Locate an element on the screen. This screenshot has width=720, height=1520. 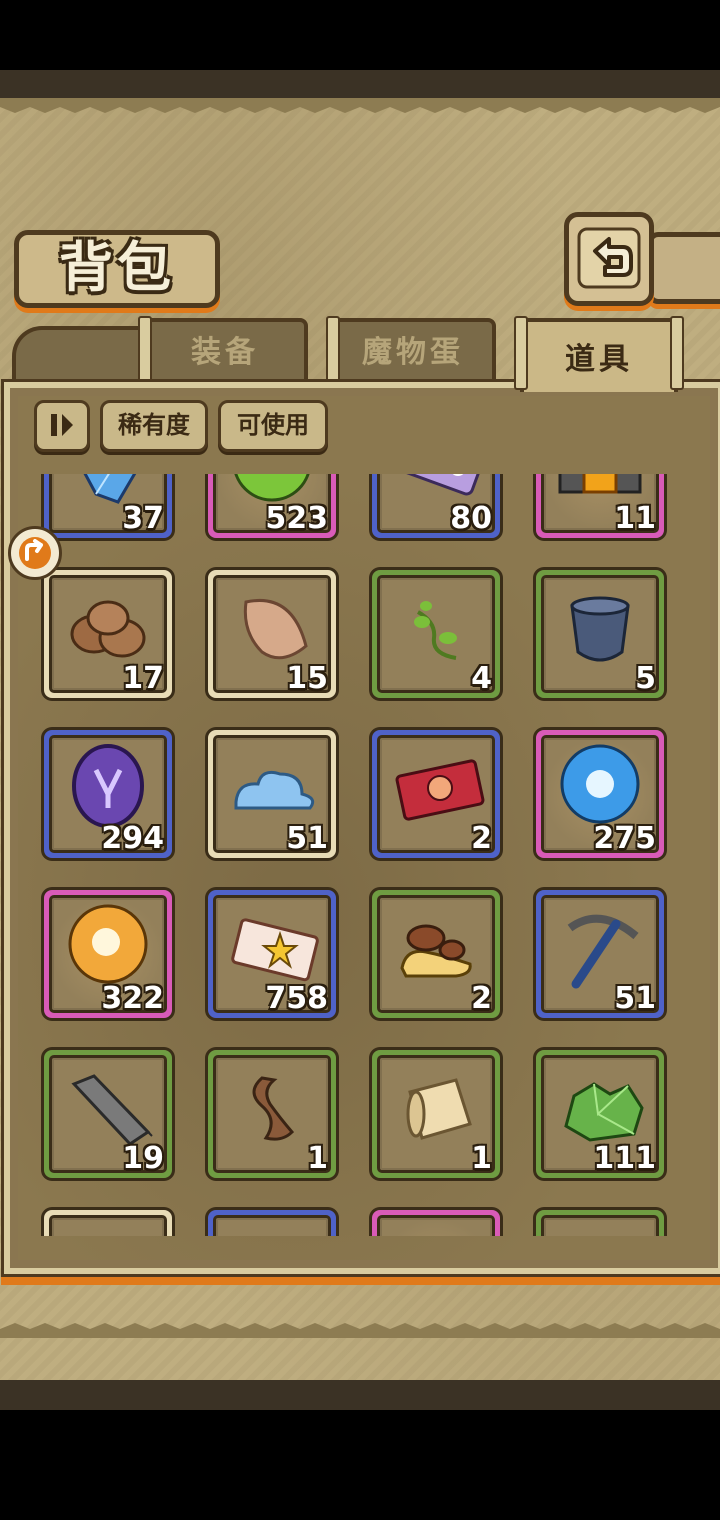
return-arrow-icon is located at coordinates (609, 258).